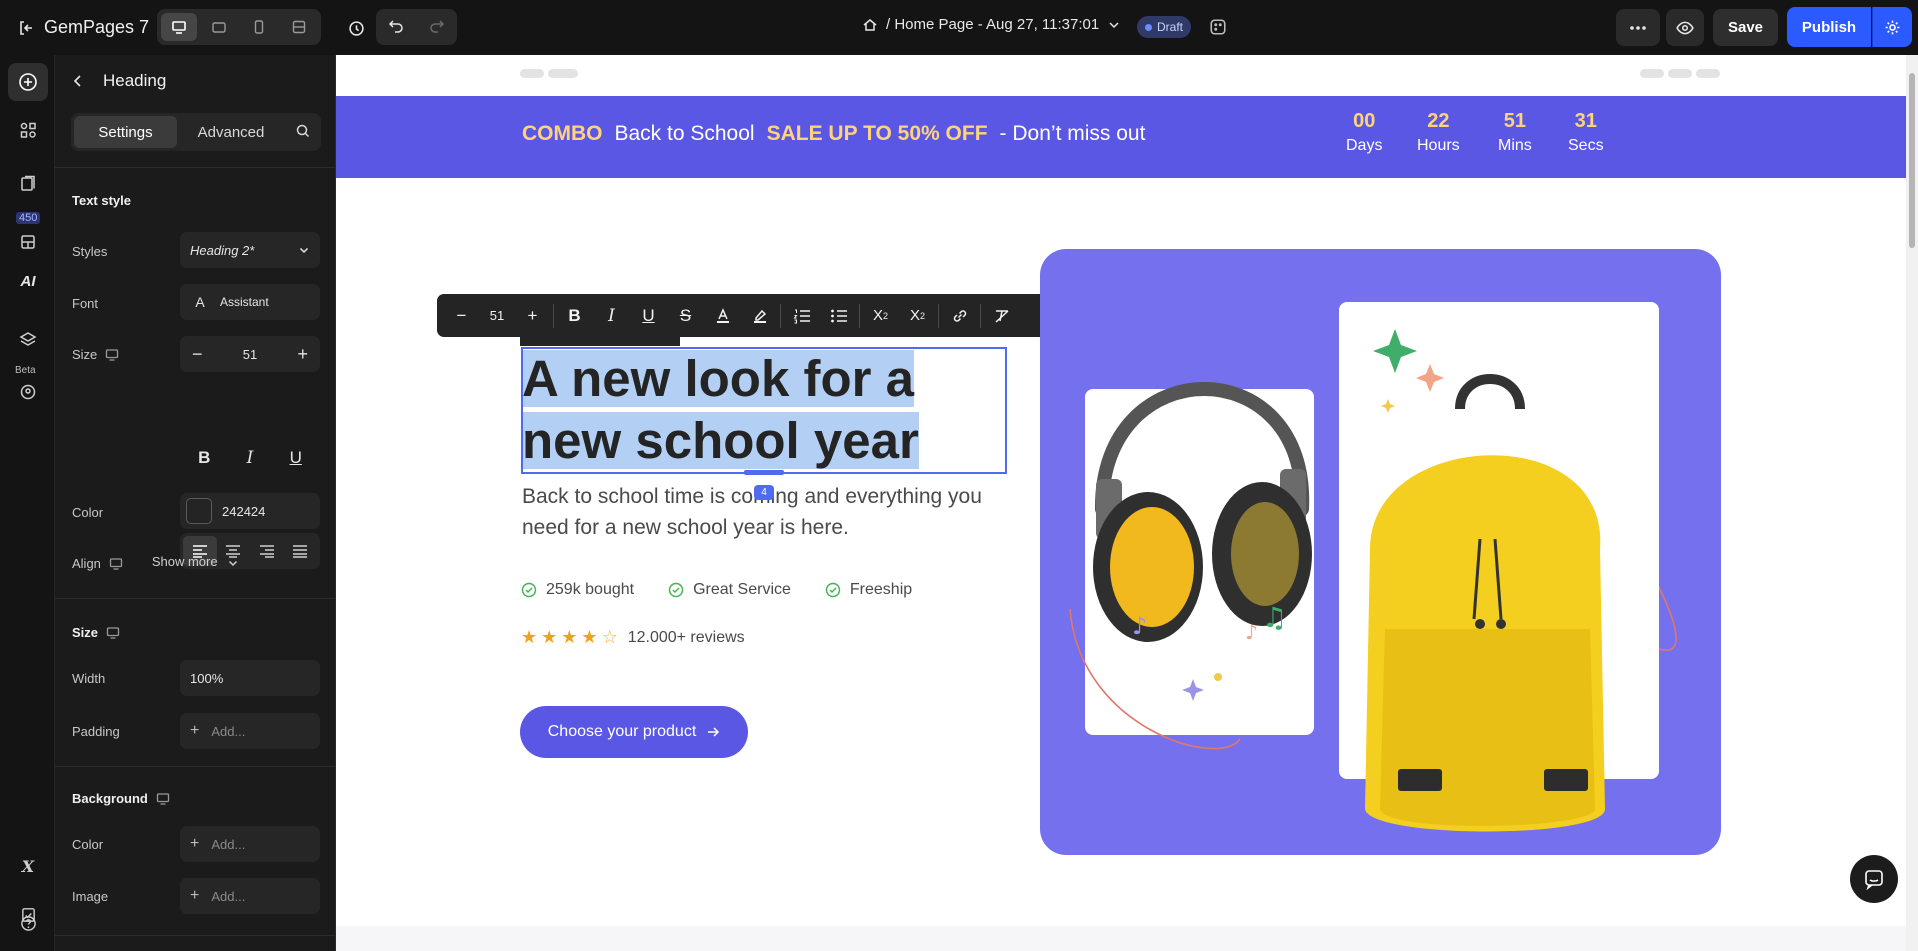 This screenshot has height=951, width=1918. I want to click on chevron-left-icon, so click(78, 81).